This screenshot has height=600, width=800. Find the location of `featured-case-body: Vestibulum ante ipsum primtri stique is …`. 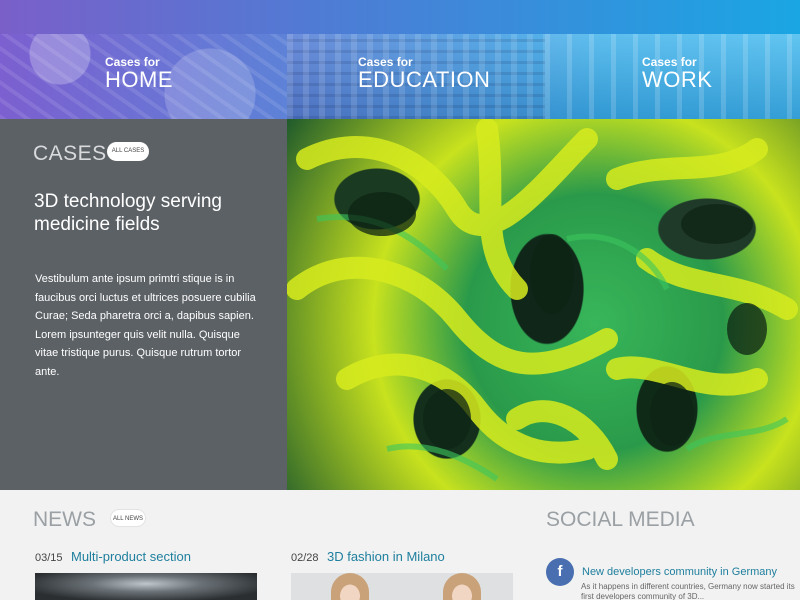

featured-case-body: Vestibulum ante ipsum primtri stique is … is located at coordinates (145, 325).